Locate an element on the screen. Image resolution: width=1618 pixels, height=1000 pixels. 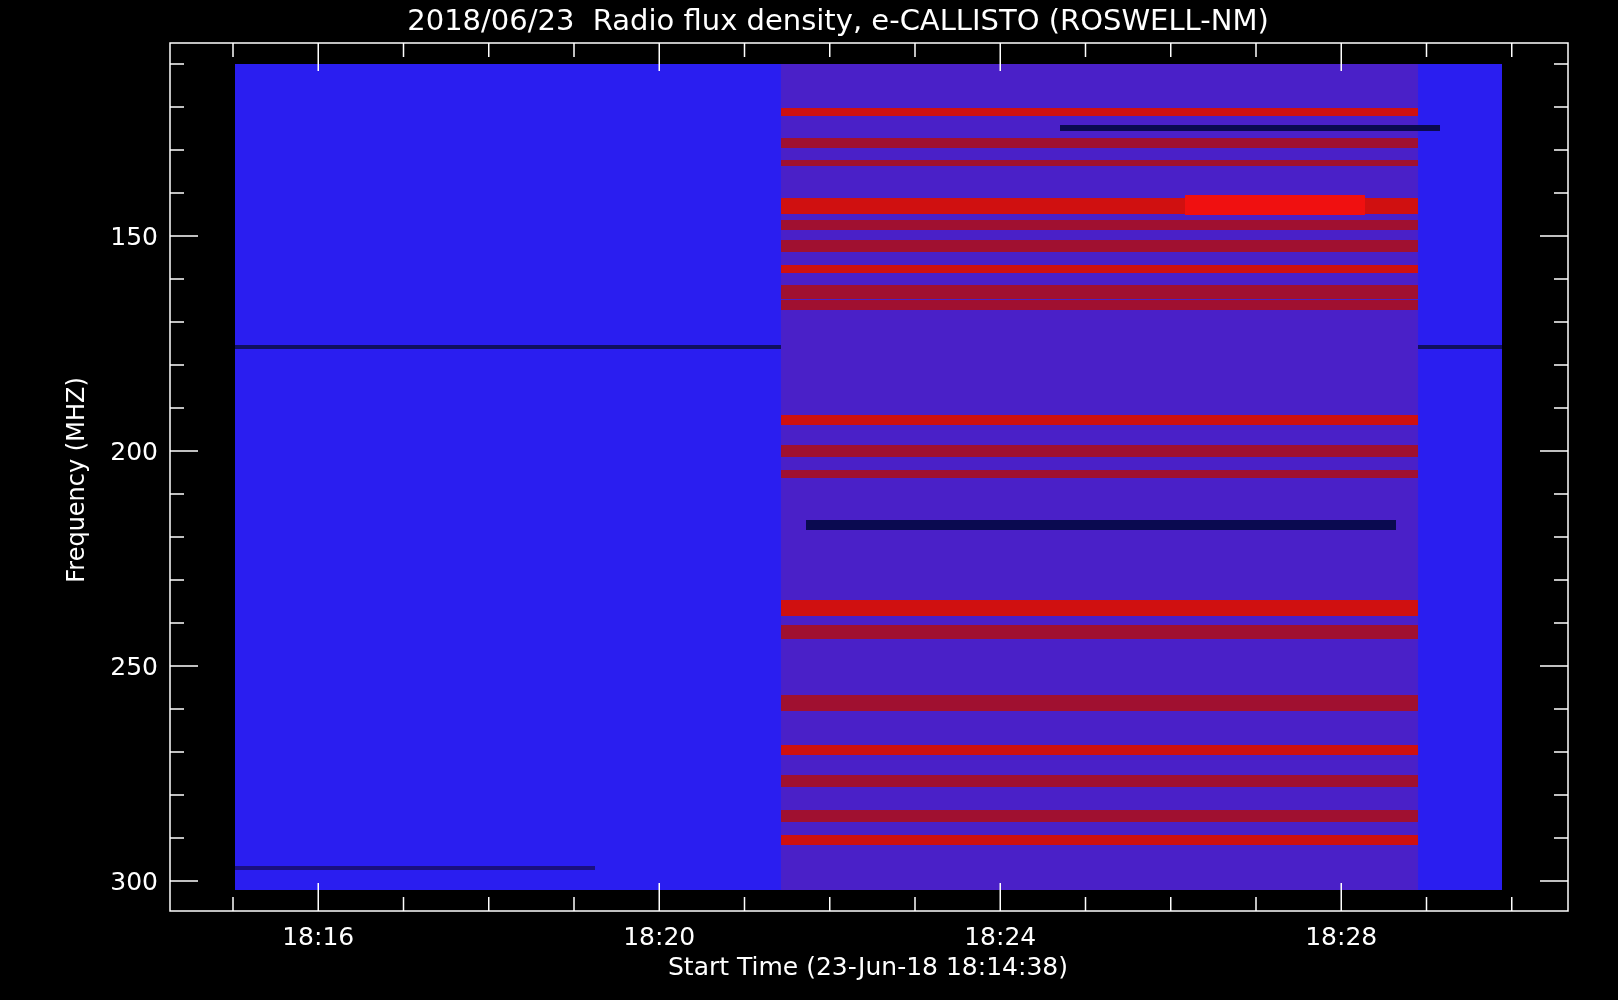
x-tick-label: 18:20 is located at coordinates (659, 936).